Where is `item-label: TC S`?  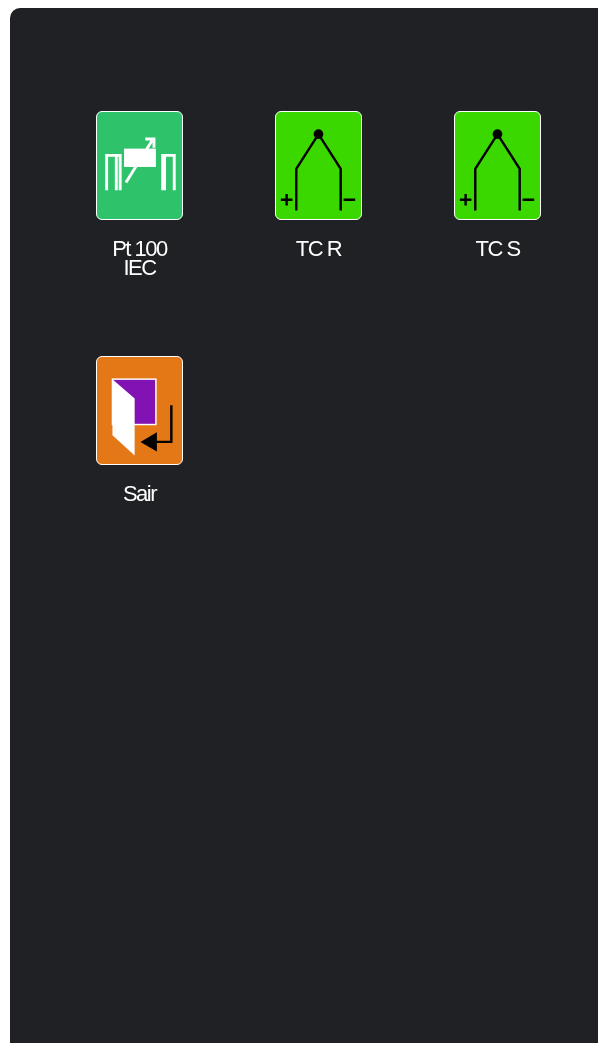 item-label: TC S is located at coordinates (497, 248).